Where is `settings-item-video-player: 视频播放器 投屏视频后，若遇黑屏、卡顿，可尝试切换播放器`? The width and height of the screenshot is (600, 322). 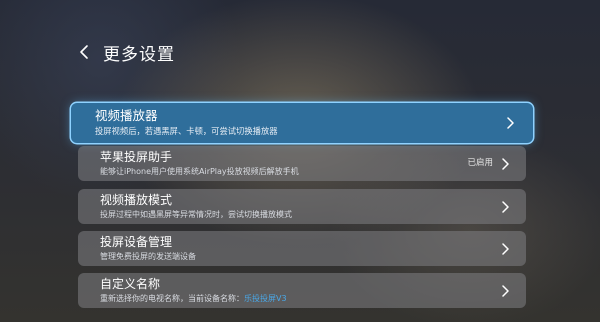
settings-item-video-player: 视频播放器 投屏视频后，若遇黑屏、卡顿，可尝试切换播放器 is located at coordinates (302, 123).